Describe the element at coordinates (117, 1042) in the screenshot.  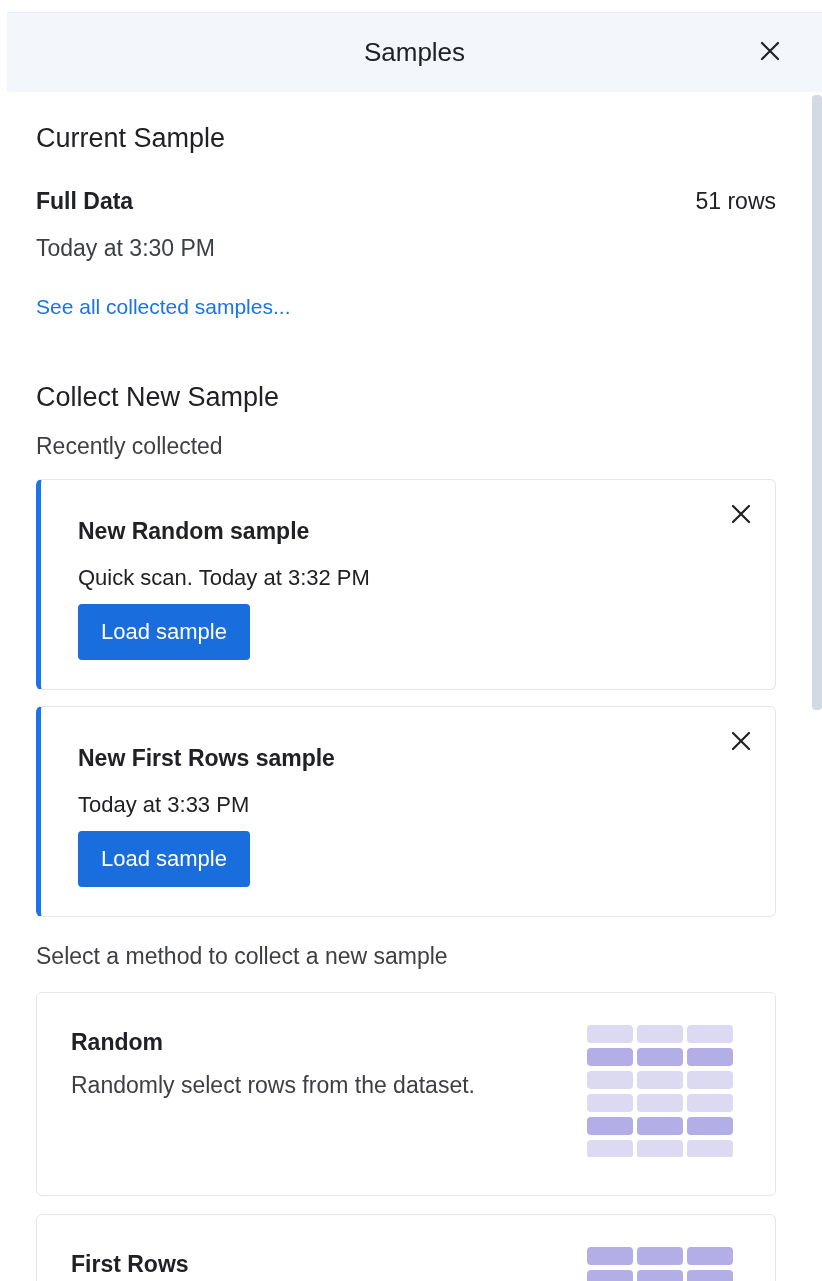
I see `method-title: Random` at that location.